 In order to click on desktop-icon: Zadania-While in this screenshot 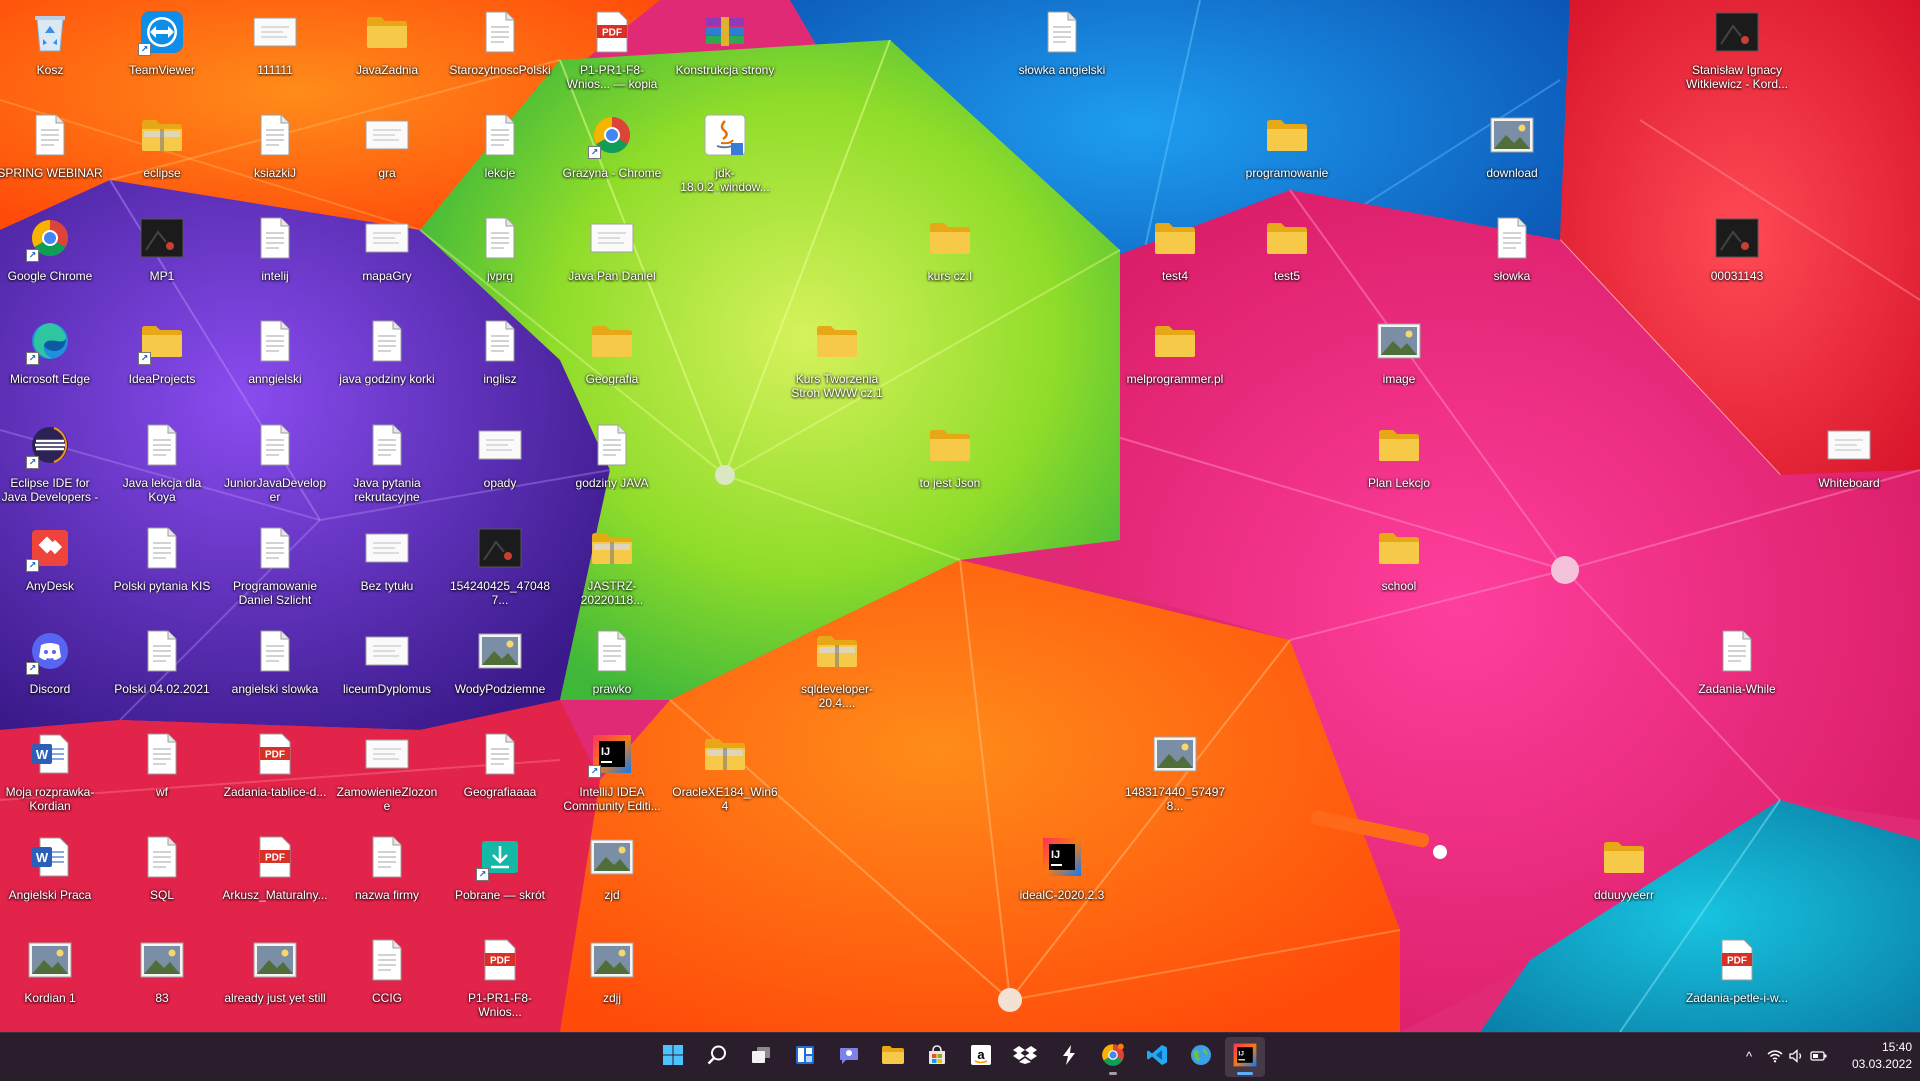, I will do `click(1737, 671)`.